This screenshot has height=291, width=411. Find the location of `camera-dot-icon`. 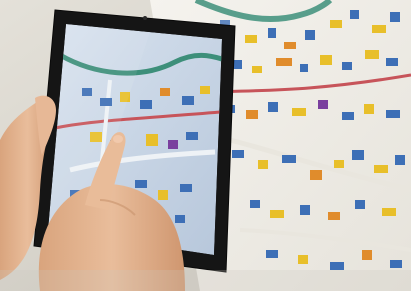

camera-dot-icon is located at coordinates (145, 18).